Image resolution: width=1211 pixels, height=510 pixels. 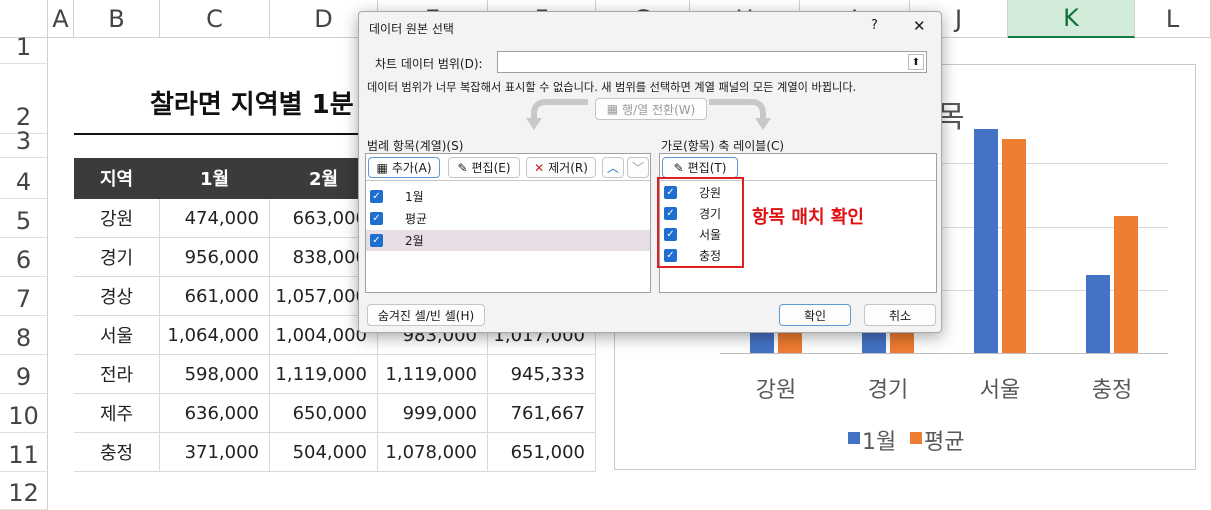 What do you see at coordinates (117, 296) in the screenshot?
I see `region-cell: 경상` at bounding box center [117, 296].